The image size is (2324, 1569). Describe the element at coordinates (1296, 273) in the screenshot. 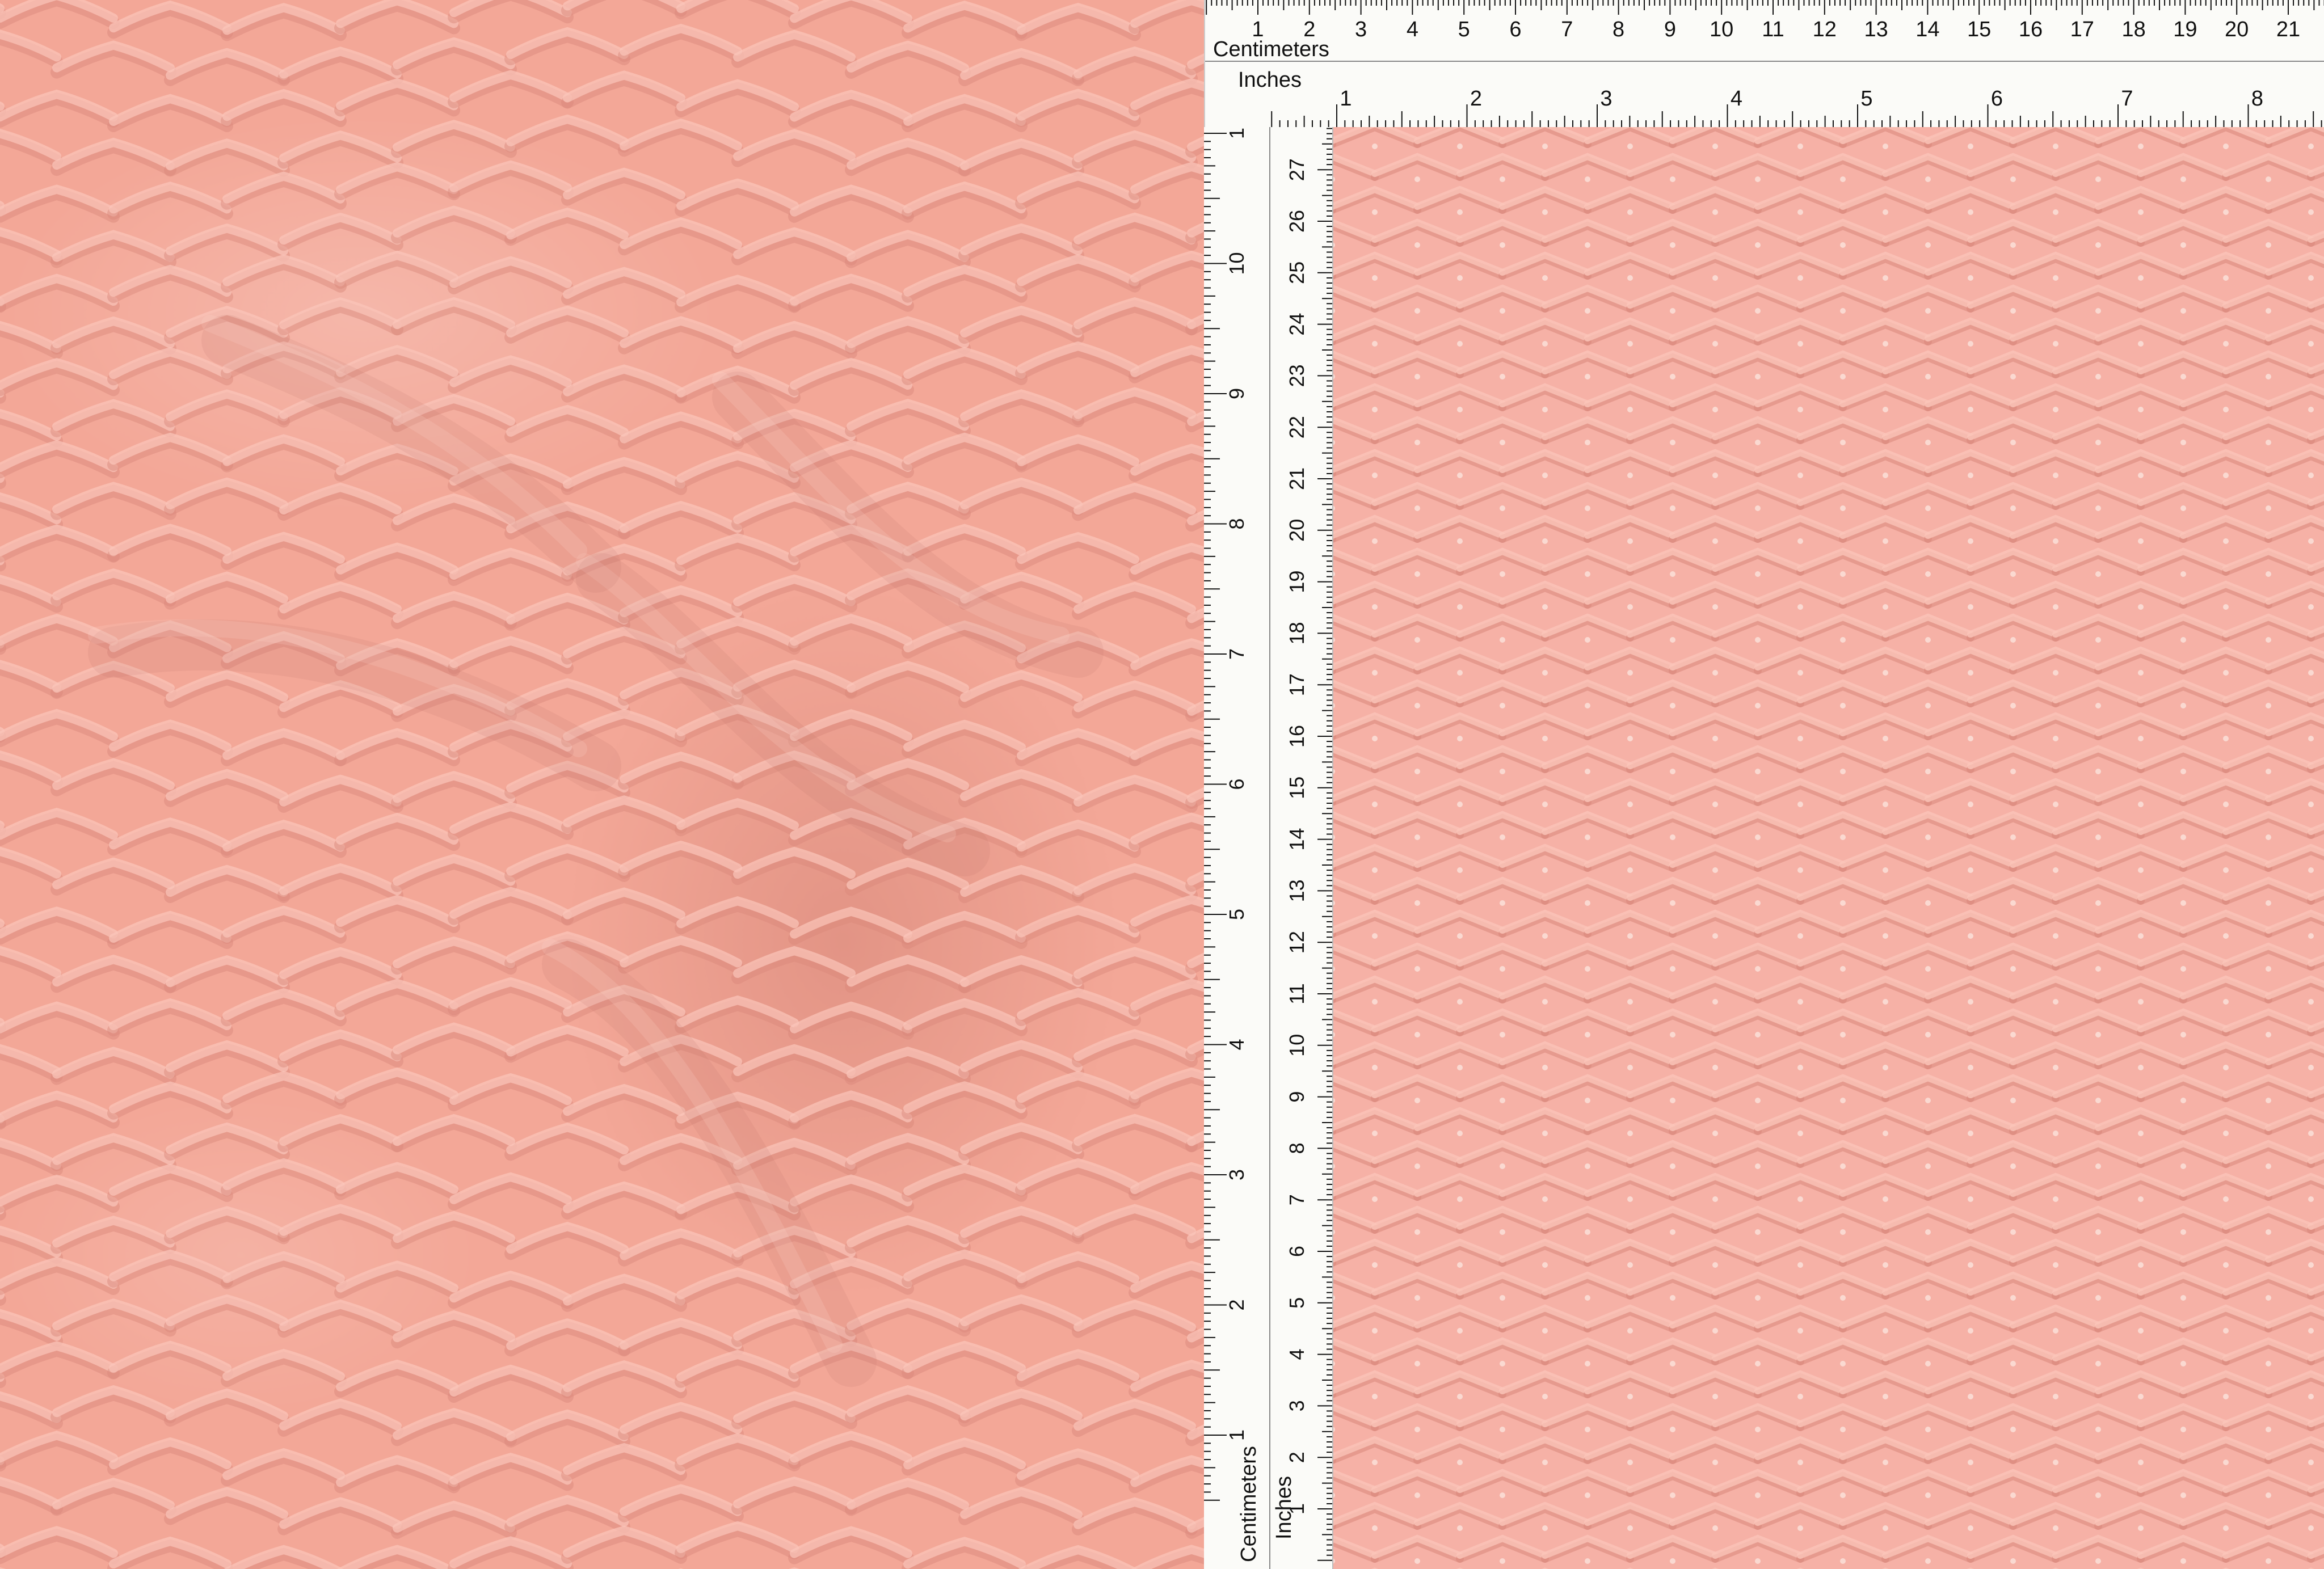

I see `cm-number: 25` at that location.